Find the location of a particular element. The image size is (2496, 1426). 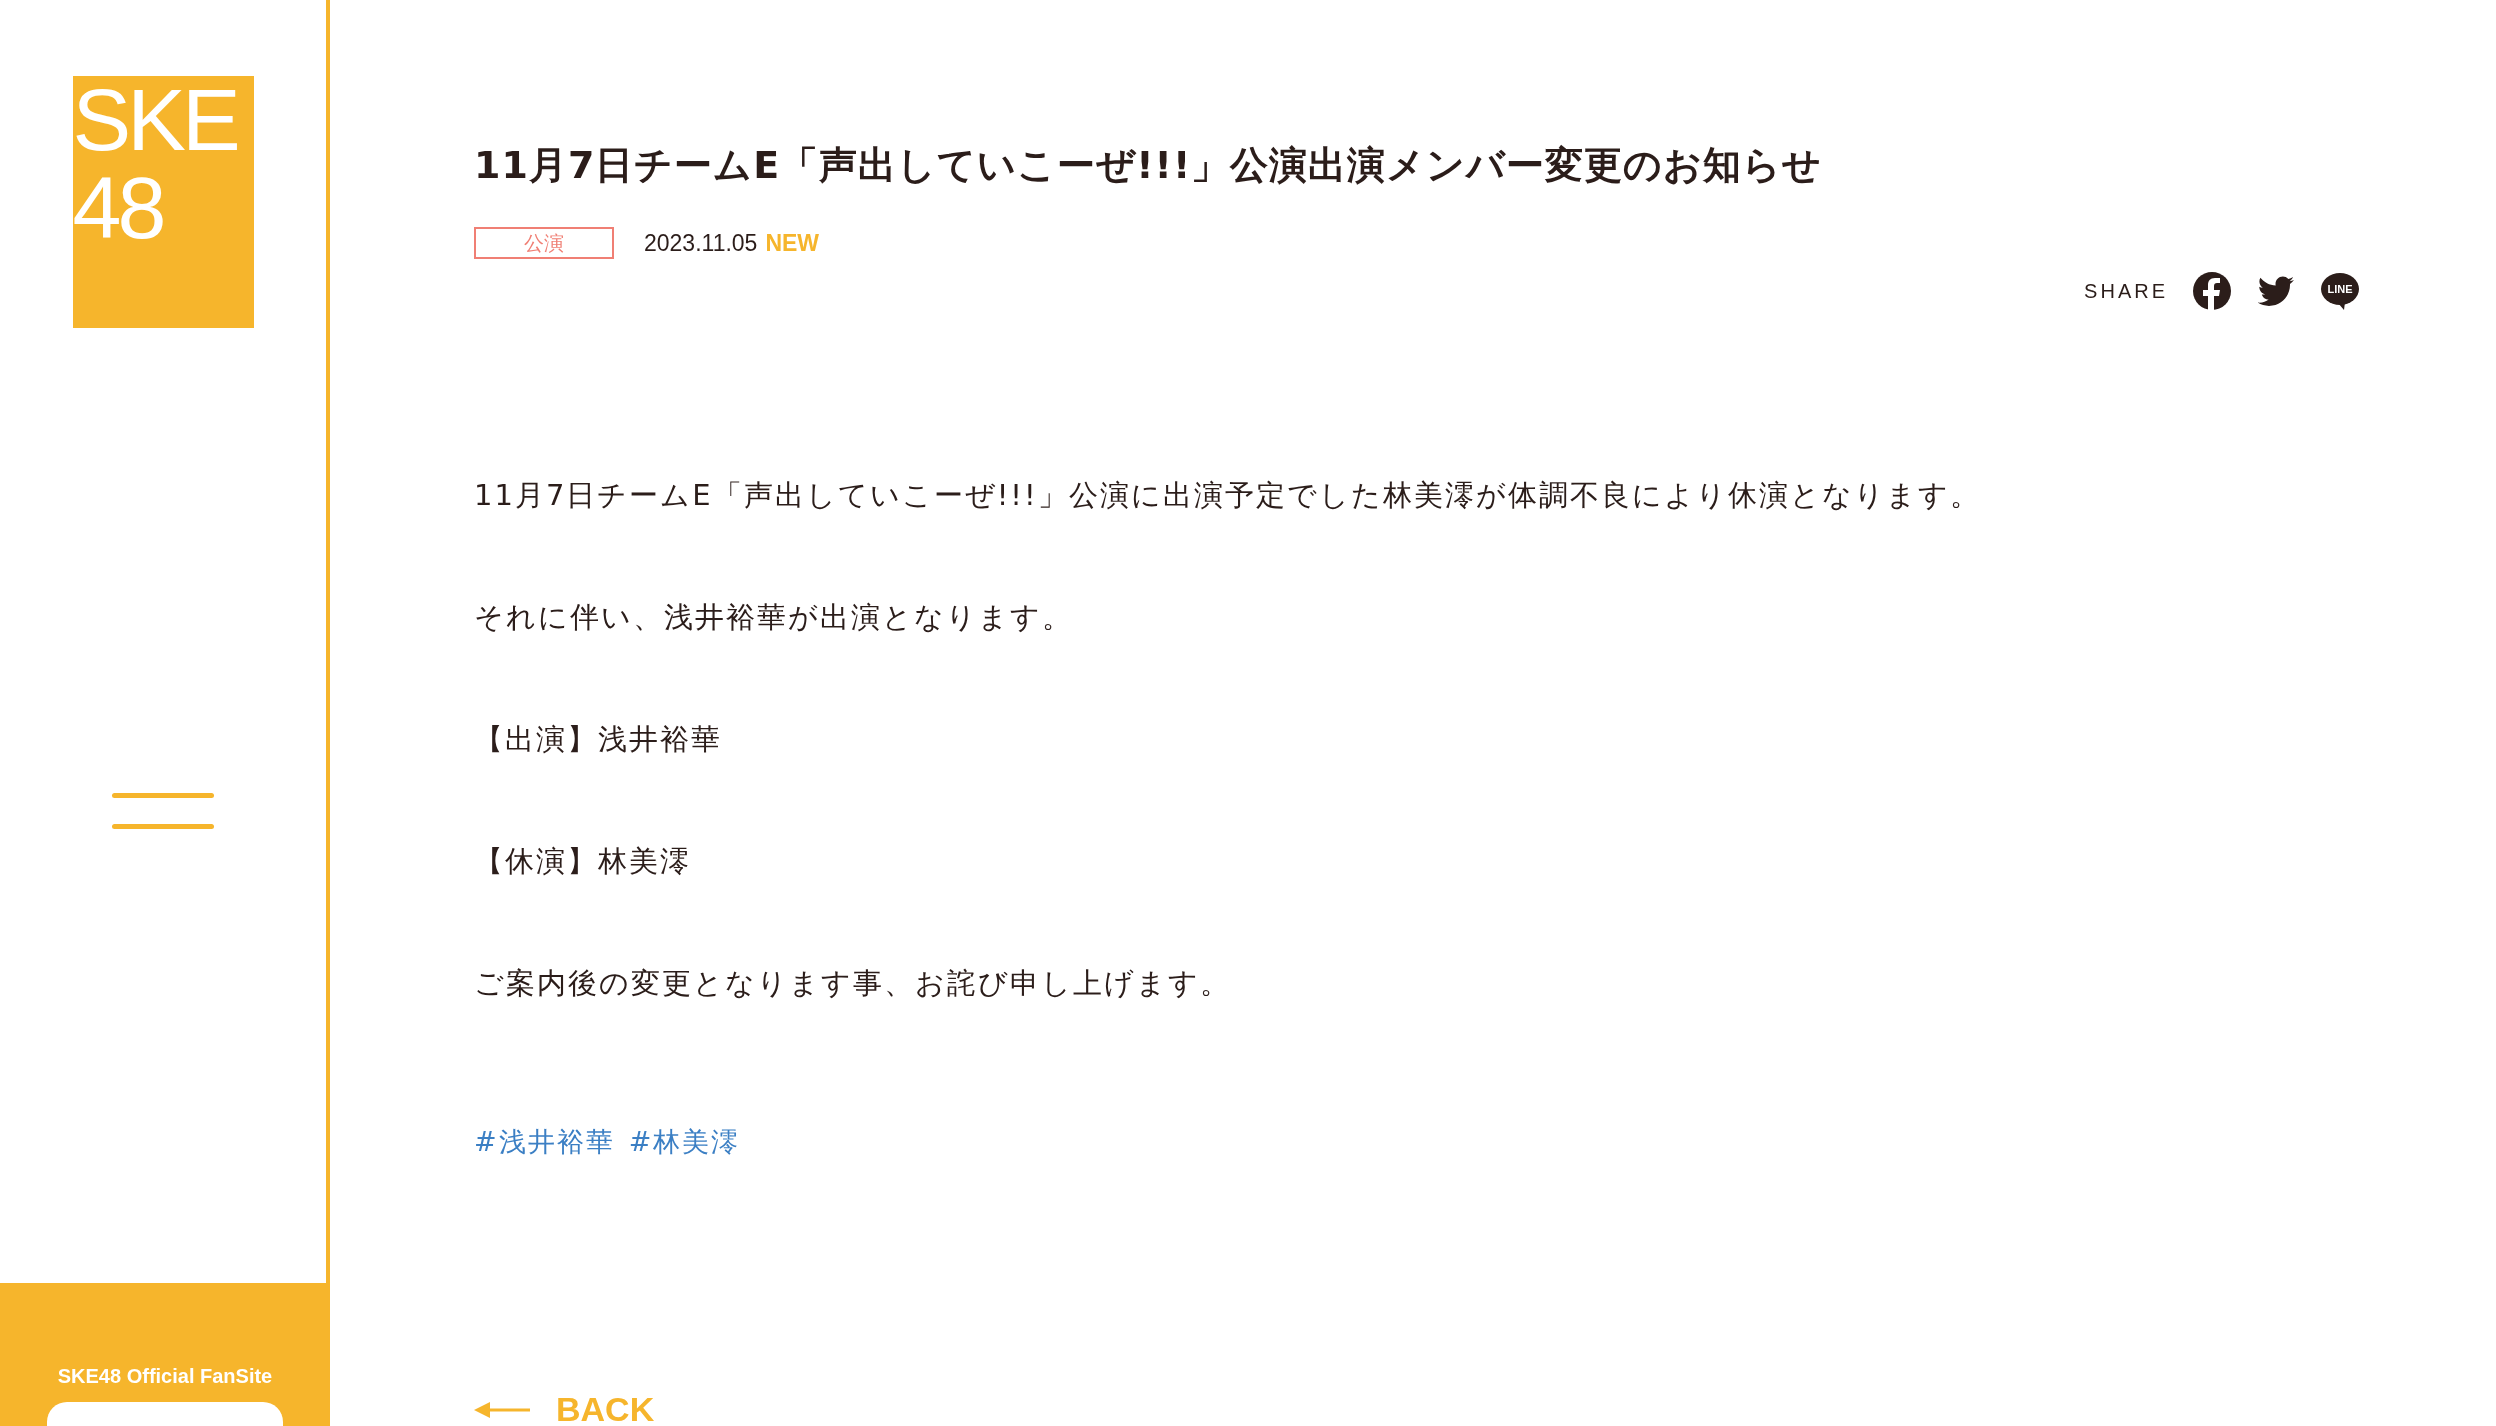

hashtag-link: #浅井裕華 is located at coordinates (544, 1142).